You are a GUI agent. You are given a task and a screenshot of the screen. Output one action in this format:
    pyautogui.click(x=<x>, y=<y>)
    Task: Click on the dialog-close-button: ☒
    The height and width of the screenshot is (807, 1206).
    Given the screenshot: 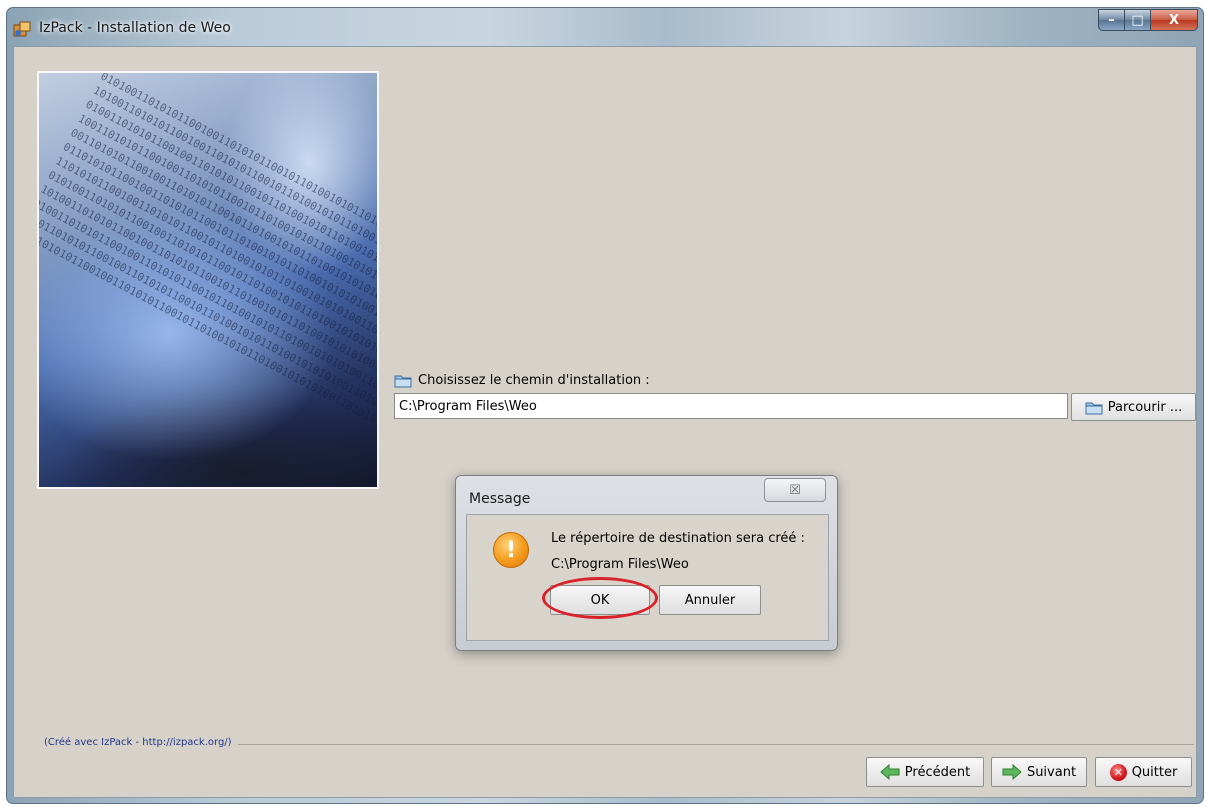 What is the action you would take?
    pyautogui.click(x=795, y=490)
    